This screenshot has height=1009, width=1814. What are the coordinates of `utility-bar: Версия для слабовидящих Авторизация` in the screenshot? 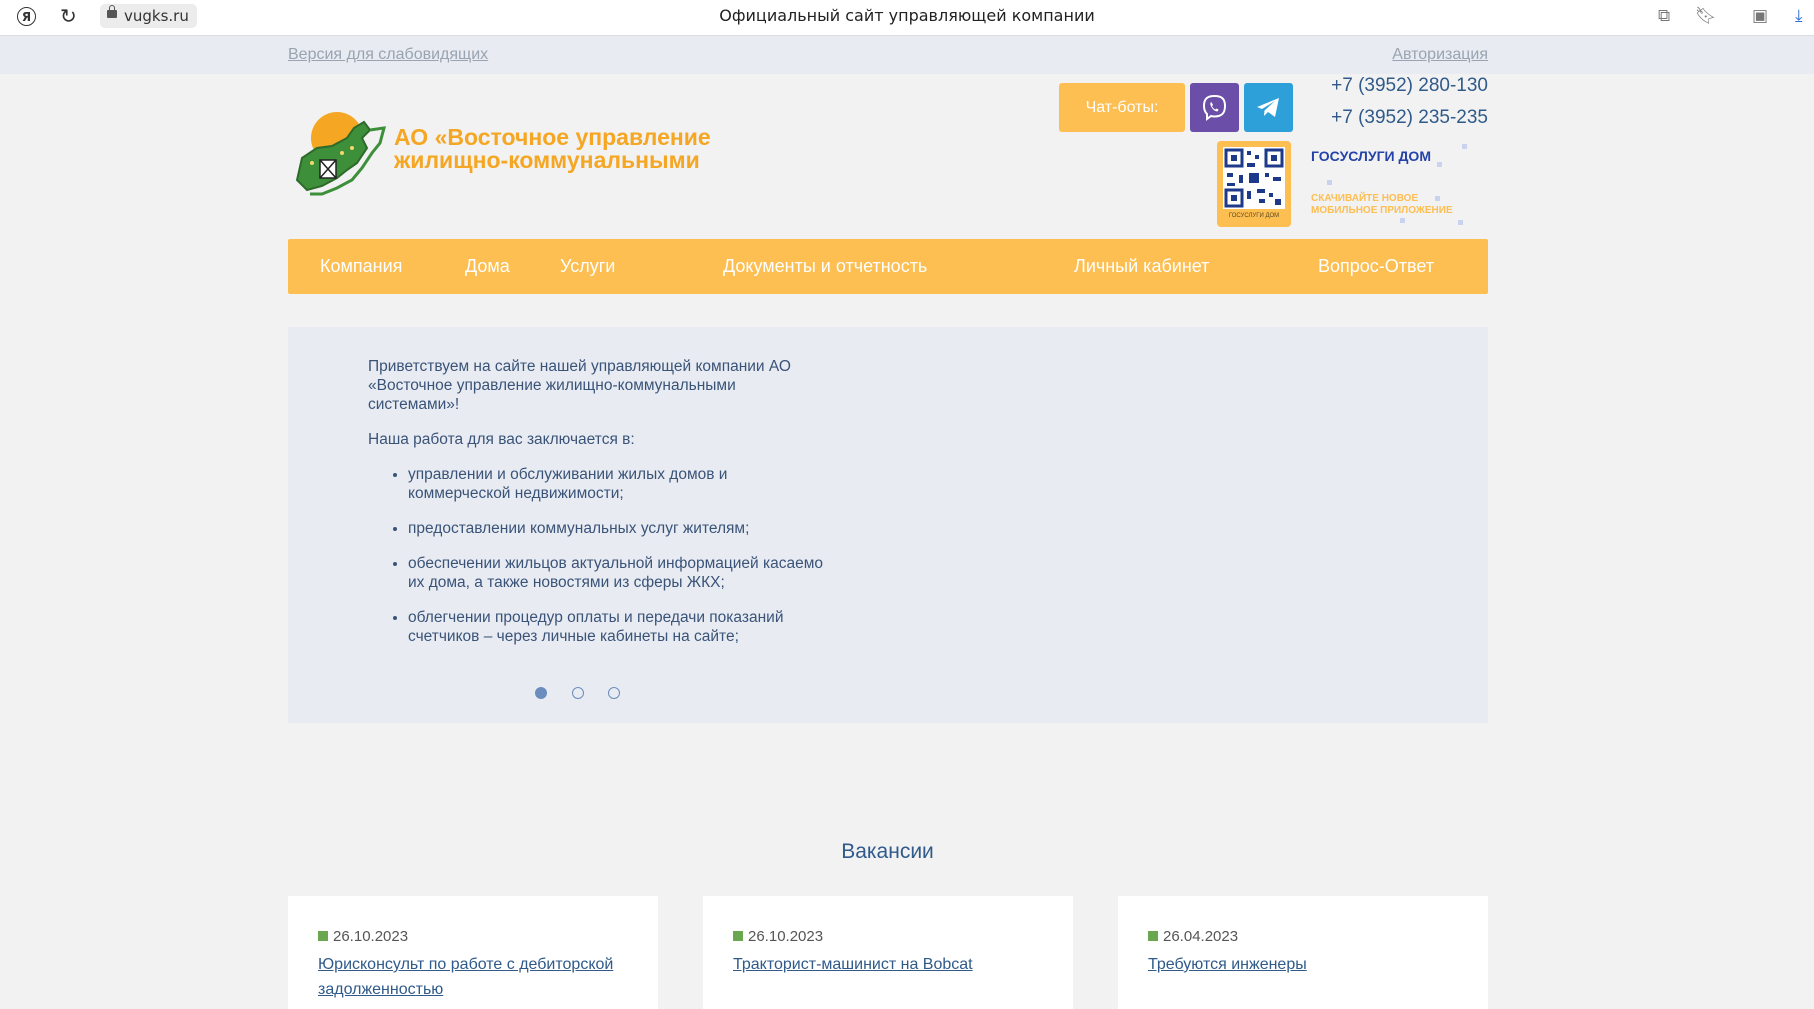 It's located at (907, 55).